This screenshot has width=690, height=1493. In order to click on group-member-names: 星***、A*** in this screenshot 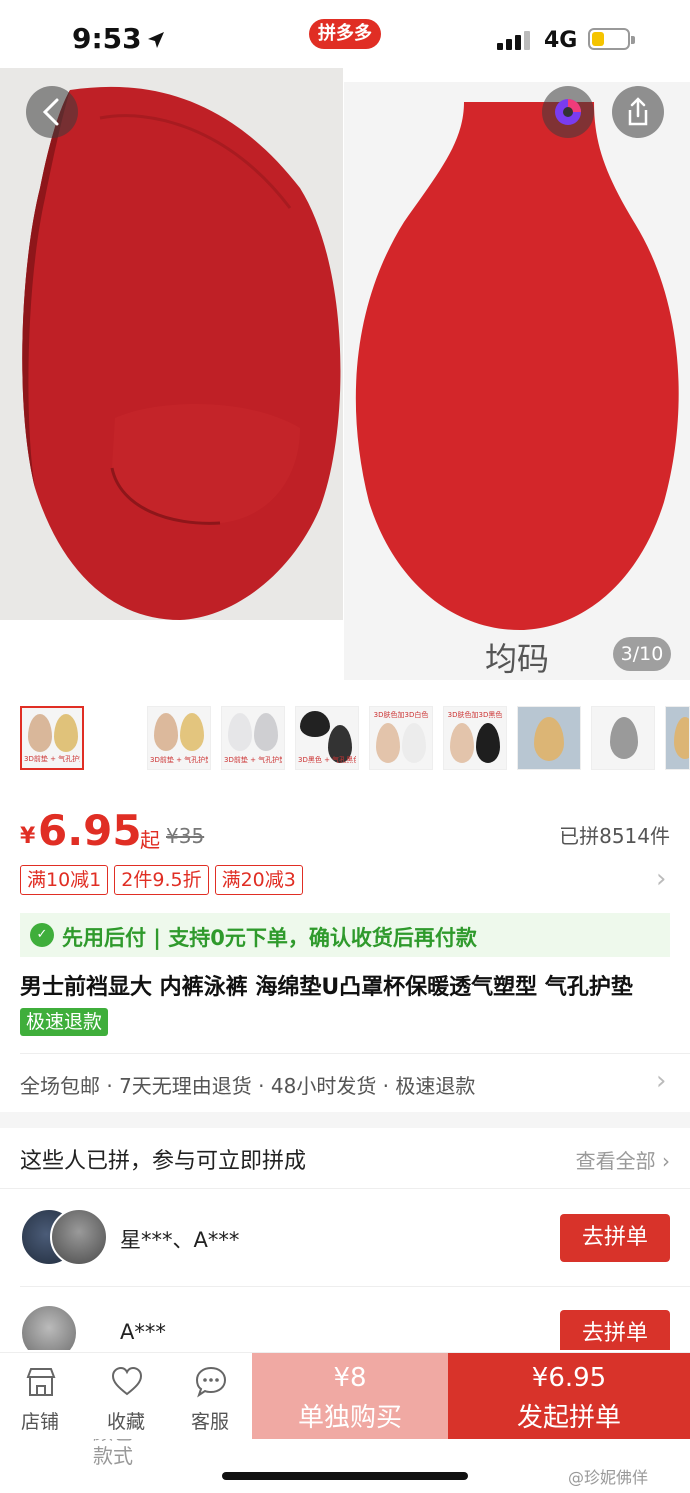, I will do `click(180, 1240)`.